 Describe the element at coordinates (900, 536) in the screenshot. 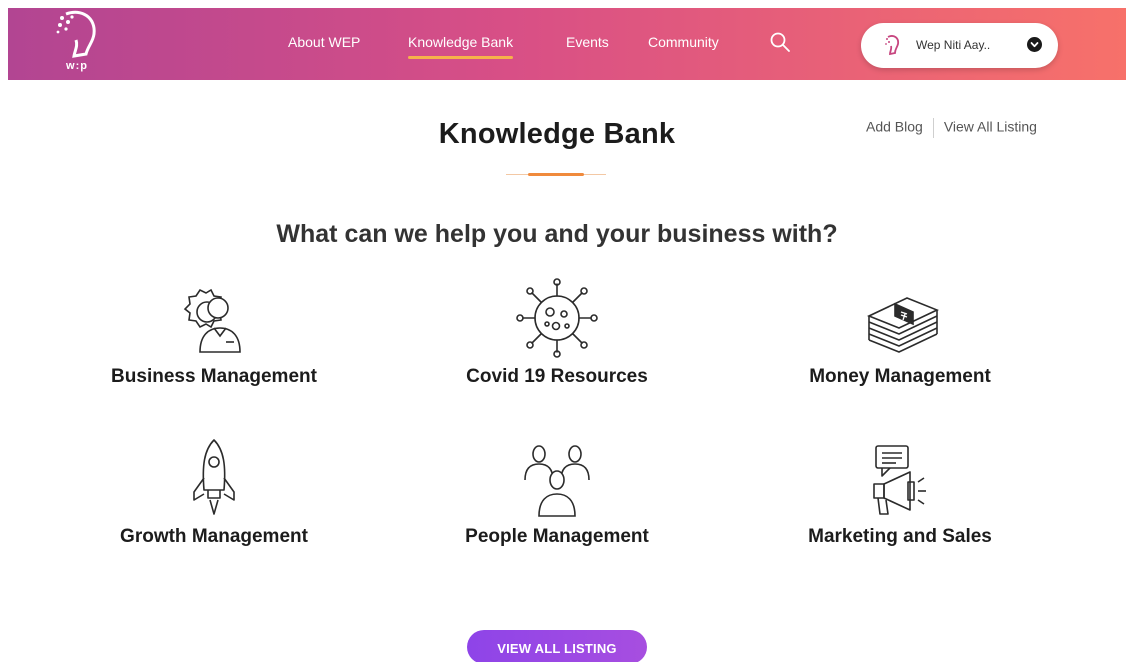

I see `category-label: Marketing and Sales` at that location.